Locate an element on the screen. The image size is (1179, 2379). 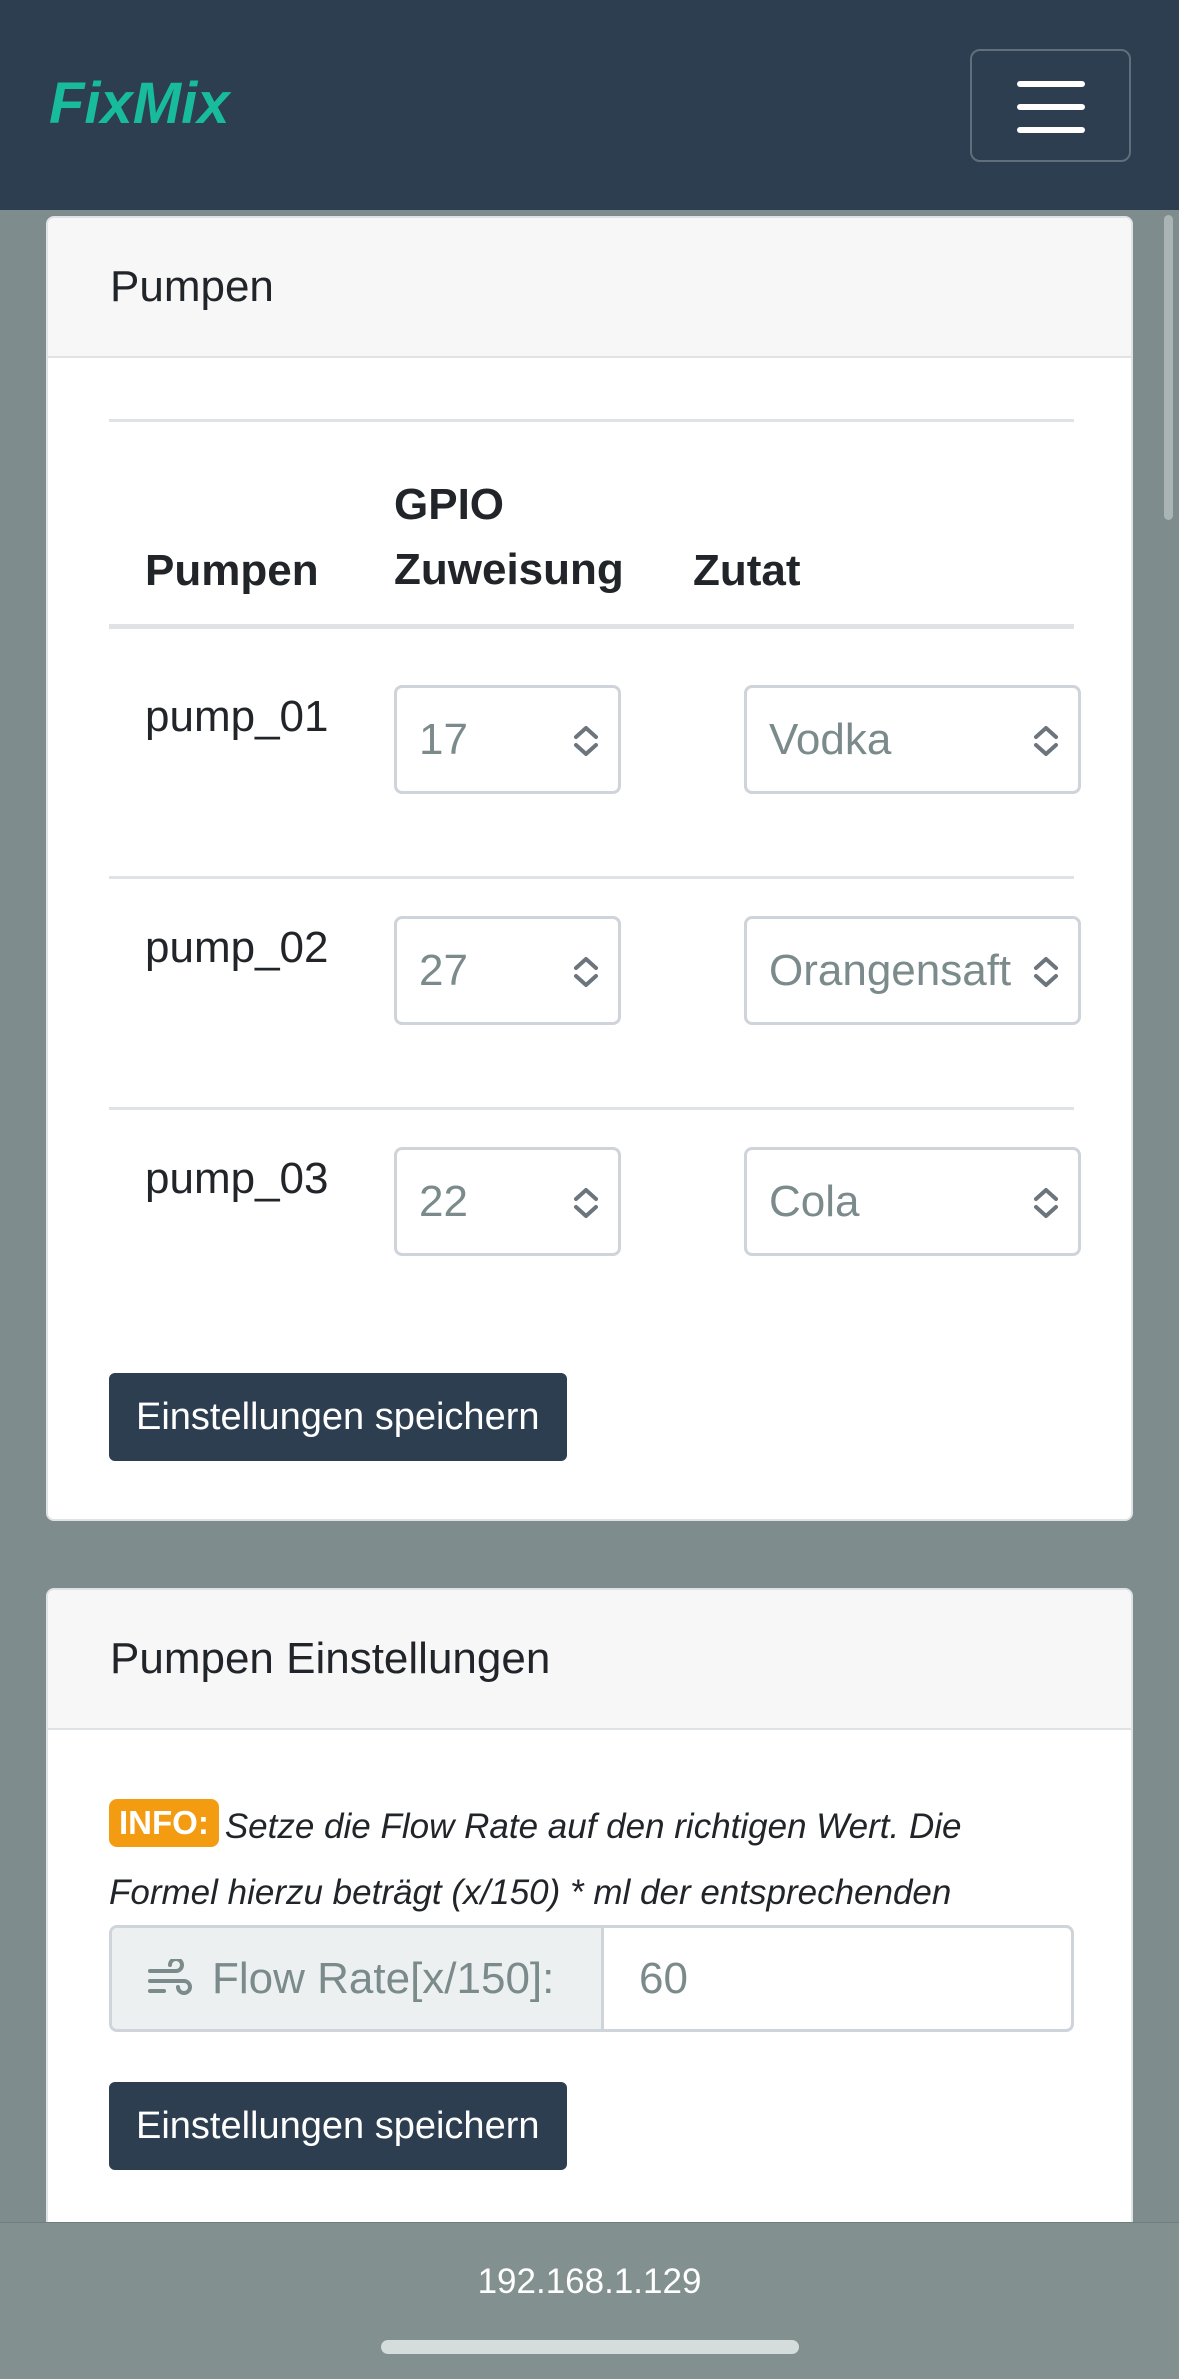
column-header-gpio: GPIO Zuweisung is located at coordinates (509, 537).